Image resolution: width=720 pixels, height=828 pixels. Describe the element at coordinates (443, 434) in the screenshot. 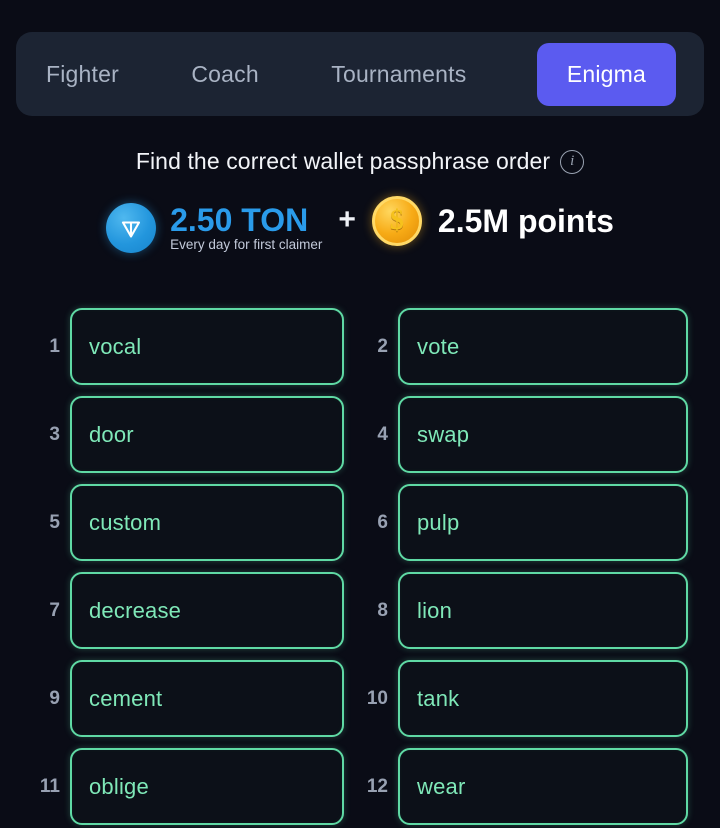

I see `word-text-4: swap` at that location.